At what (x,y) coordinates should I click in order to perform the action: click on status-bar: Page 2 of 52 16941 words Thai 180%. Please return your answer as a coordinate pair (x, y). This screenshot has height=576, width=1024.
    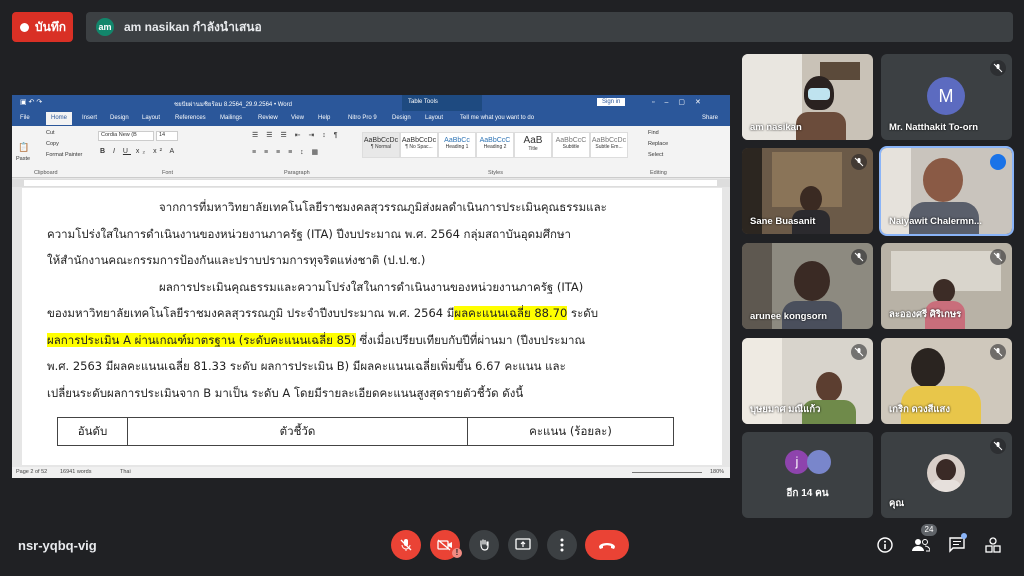
    Looking at the image, I should click on (371, 472).